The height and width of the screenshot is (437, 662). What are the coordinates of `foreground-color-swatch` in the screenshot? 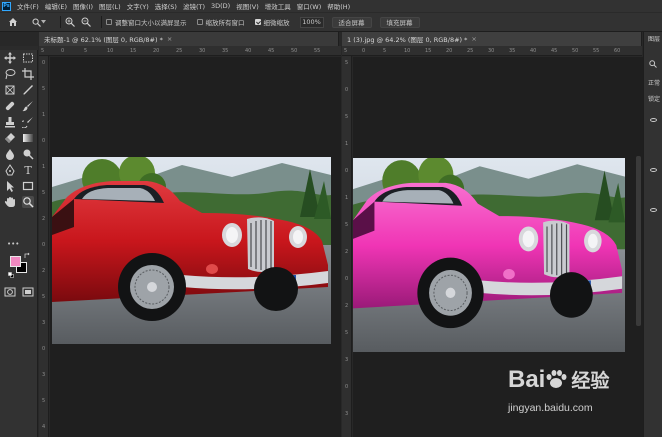 It's located at (15, 261).